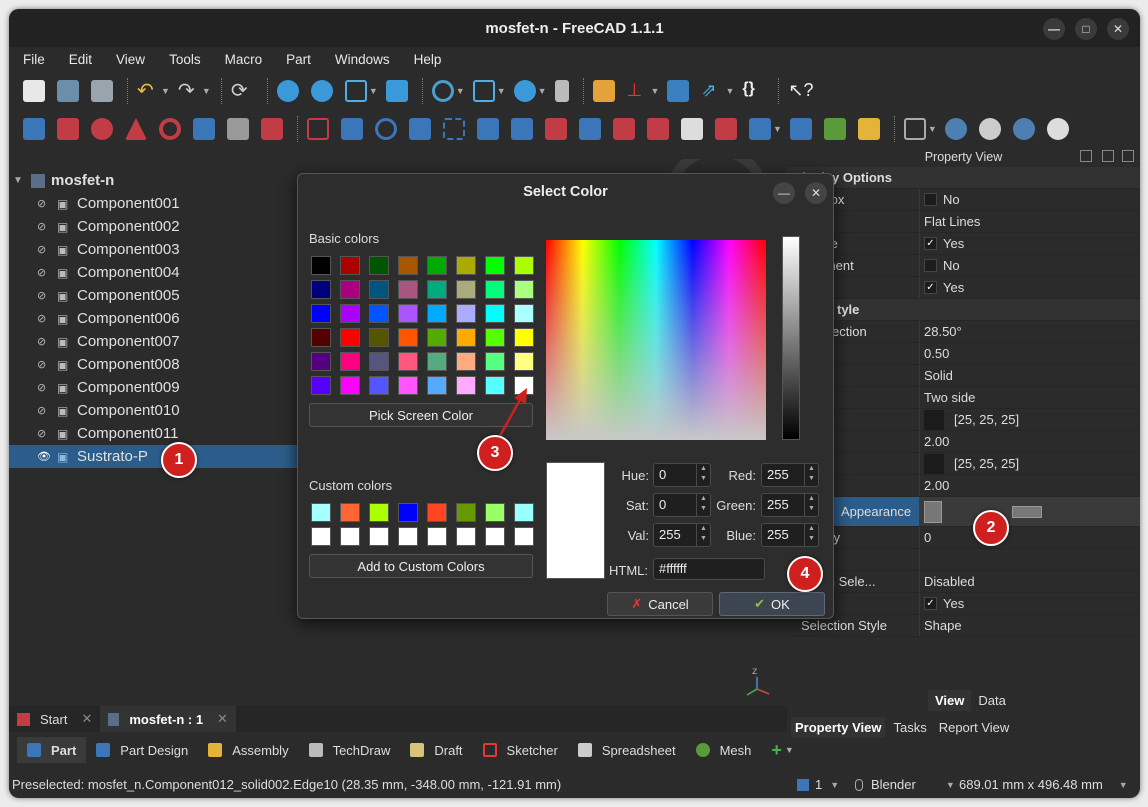 The height and width of the screenshot is (807, 1148). What do you see at coordinates (805, 574) in the screenshot?
I see `annotation-badge-4: 4` at bounding box center [805, 574].